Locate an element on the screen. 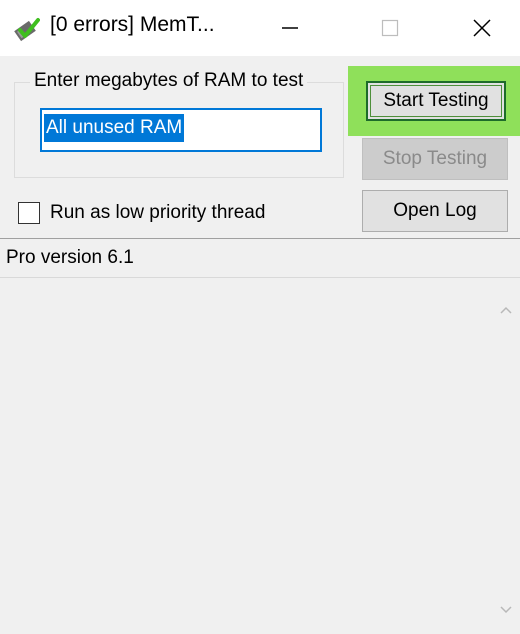  ram-amount-value: All unused RAM is located at coordinates (114, 128).